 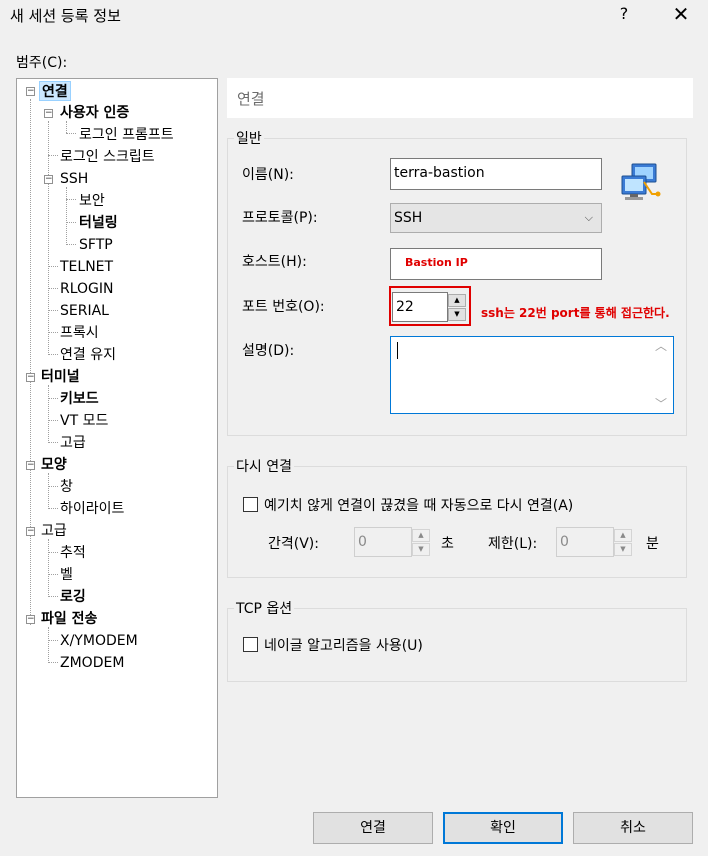 I want to click on tree-item-logging: 로깅, so click(x=73, y=597).